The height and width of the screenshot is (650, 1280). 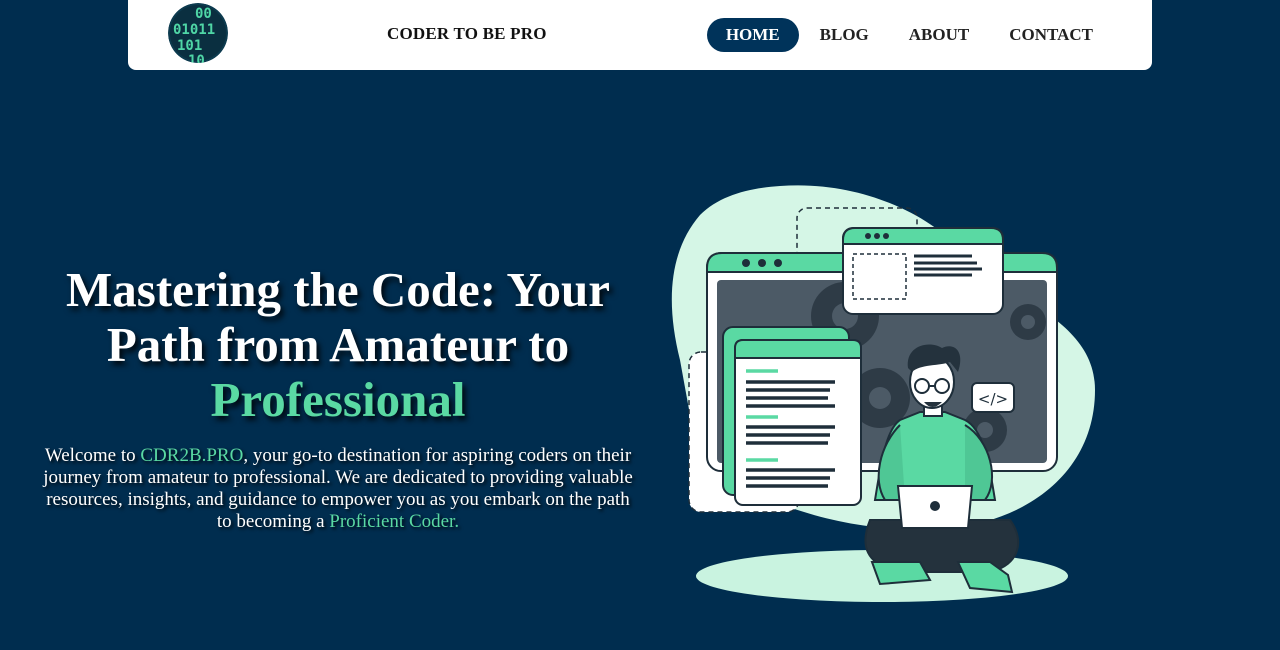 I want to click on nav-home: HOME, so click(x=752, y=35).